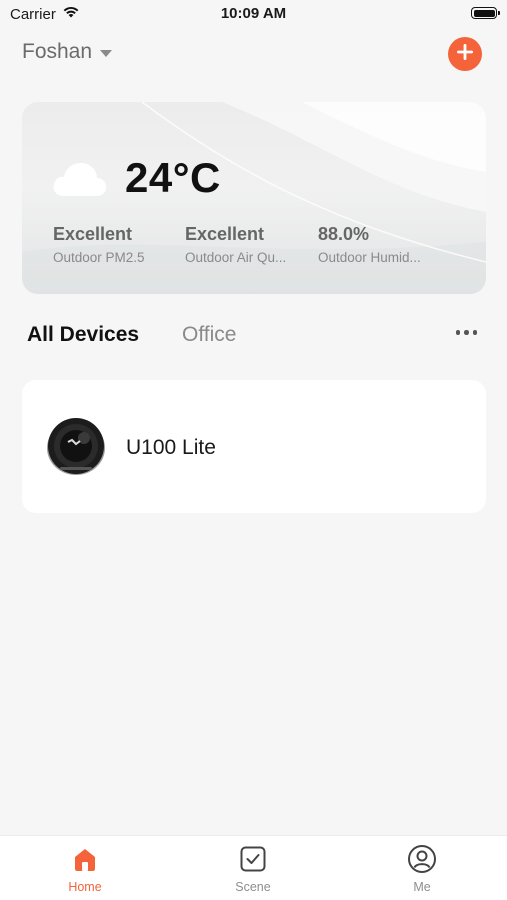  I want to click on status-bar: Carrier 10:09 AM, so click(253, 15).